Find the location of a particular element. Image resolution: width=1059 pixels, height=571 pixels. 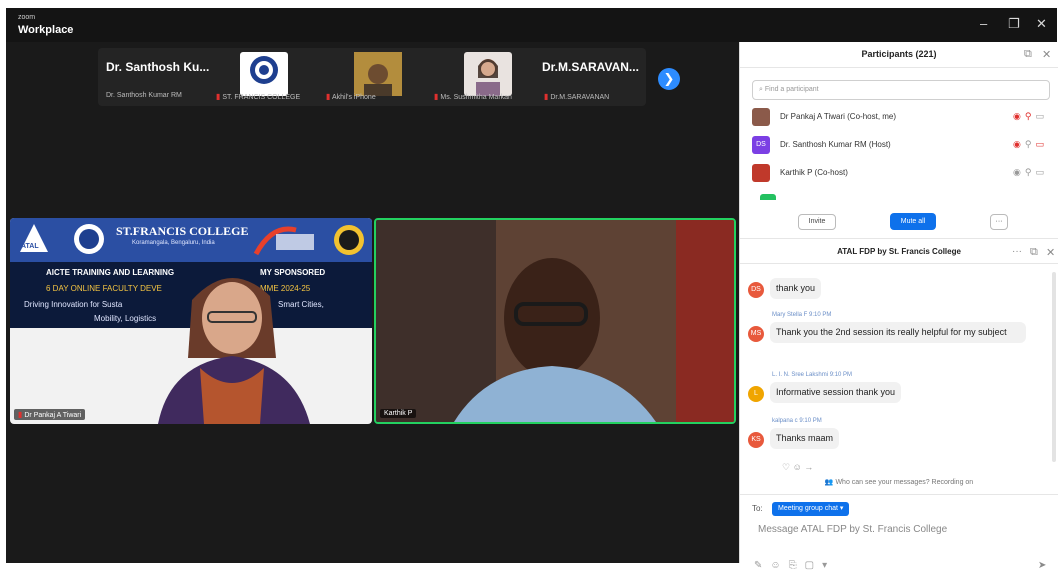

mic-muted-icon: ⚲ is located at coordinates (1030, 116).